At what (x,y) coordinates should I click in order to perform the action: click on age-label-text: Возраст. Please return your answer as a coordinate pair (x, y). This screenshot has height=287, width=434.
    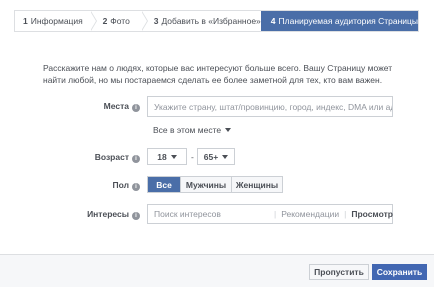
    Looking at the image, I should click on (111, 157).